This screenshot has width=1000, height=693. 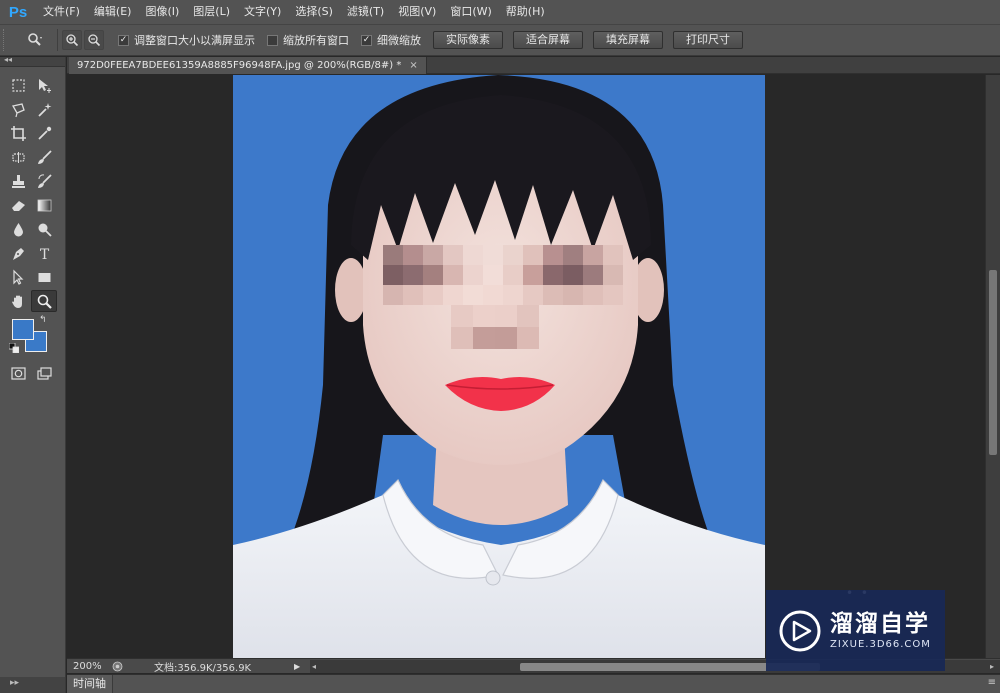 What do you see at coordinates (113, 12) in the screenshot?
I see `menu-edit: 编辑(E)` at bounding box center [113, 12].